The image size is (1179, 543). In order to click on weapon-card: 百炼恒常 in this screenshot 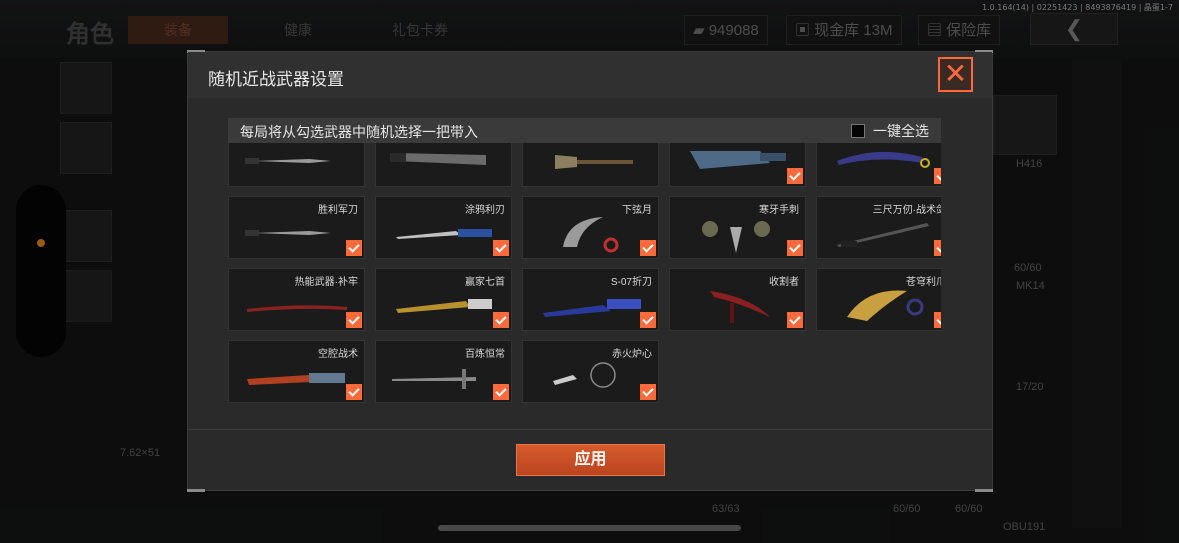, I will do `click(443, 371)`.